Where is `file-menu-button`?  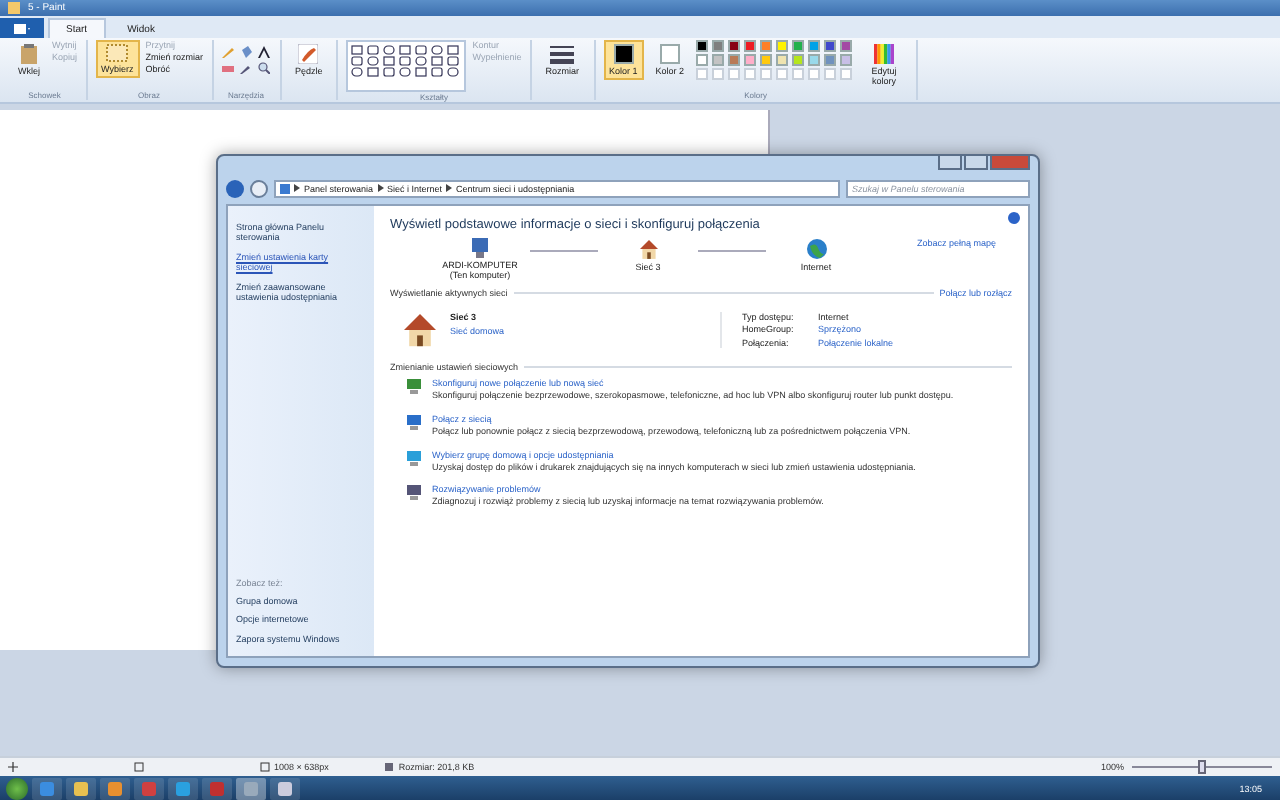 file-menu-button is located at coordinates (22, 28).